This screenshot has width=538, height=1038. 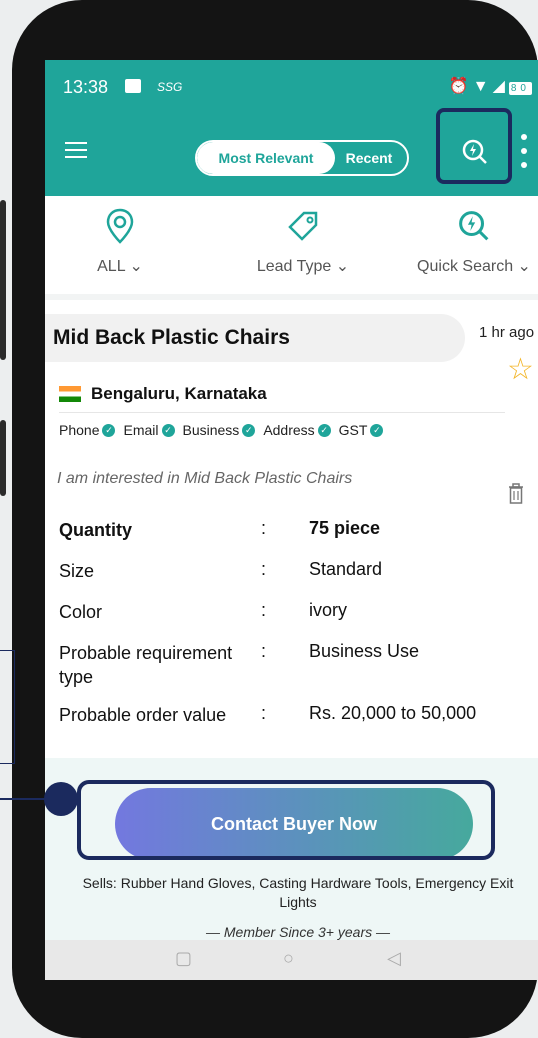 What do you see at coordinates (524, 152) in the screenshot?
I see `overflow-menu-icon` at bounding box center [524, 152].